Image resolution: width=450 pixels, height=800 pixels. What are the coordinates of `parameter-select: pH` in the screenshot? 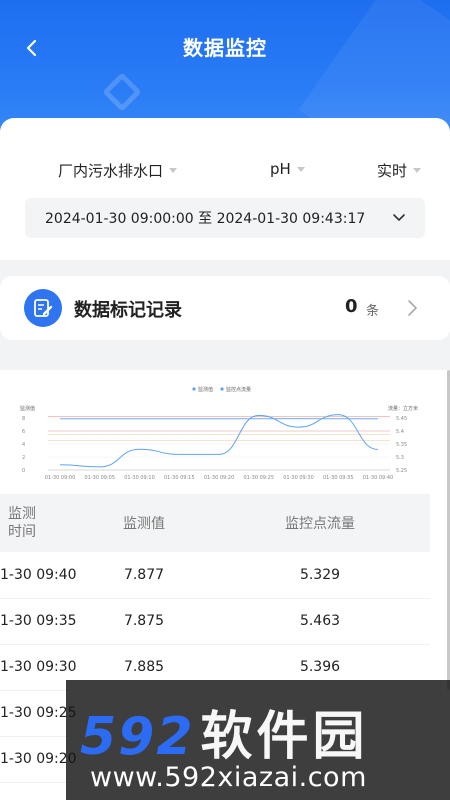 It's located at (287, 169).